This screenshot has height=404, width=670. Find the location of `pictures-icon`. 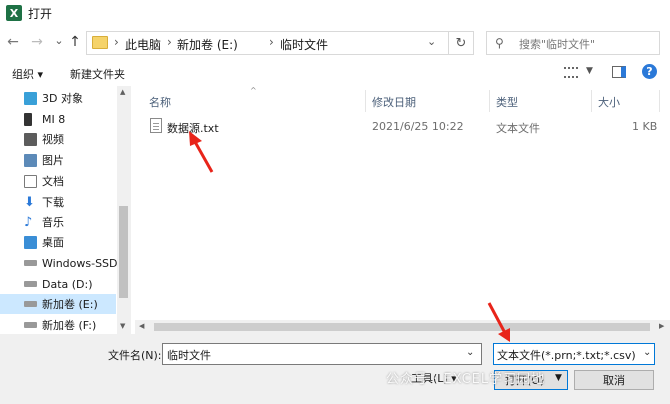

pictures-icon is located at coordinates (30, 160).